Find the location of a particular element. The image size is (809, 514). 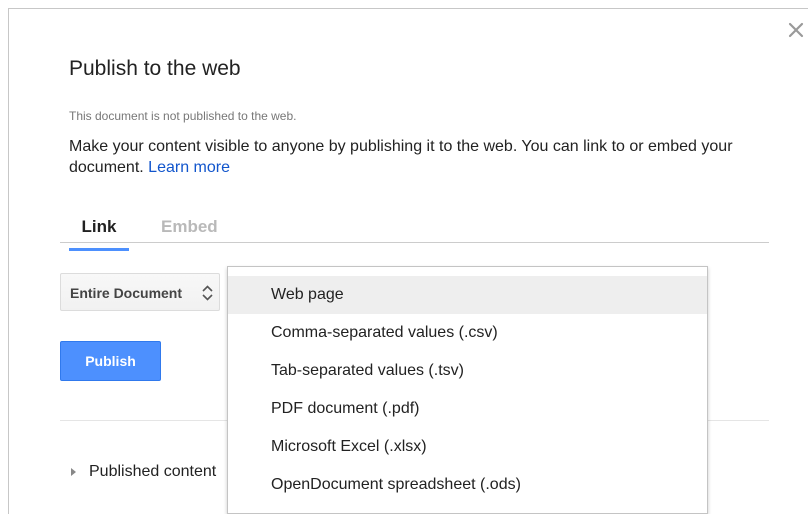

publish-button: Publish is located at coordinates (110, 361).